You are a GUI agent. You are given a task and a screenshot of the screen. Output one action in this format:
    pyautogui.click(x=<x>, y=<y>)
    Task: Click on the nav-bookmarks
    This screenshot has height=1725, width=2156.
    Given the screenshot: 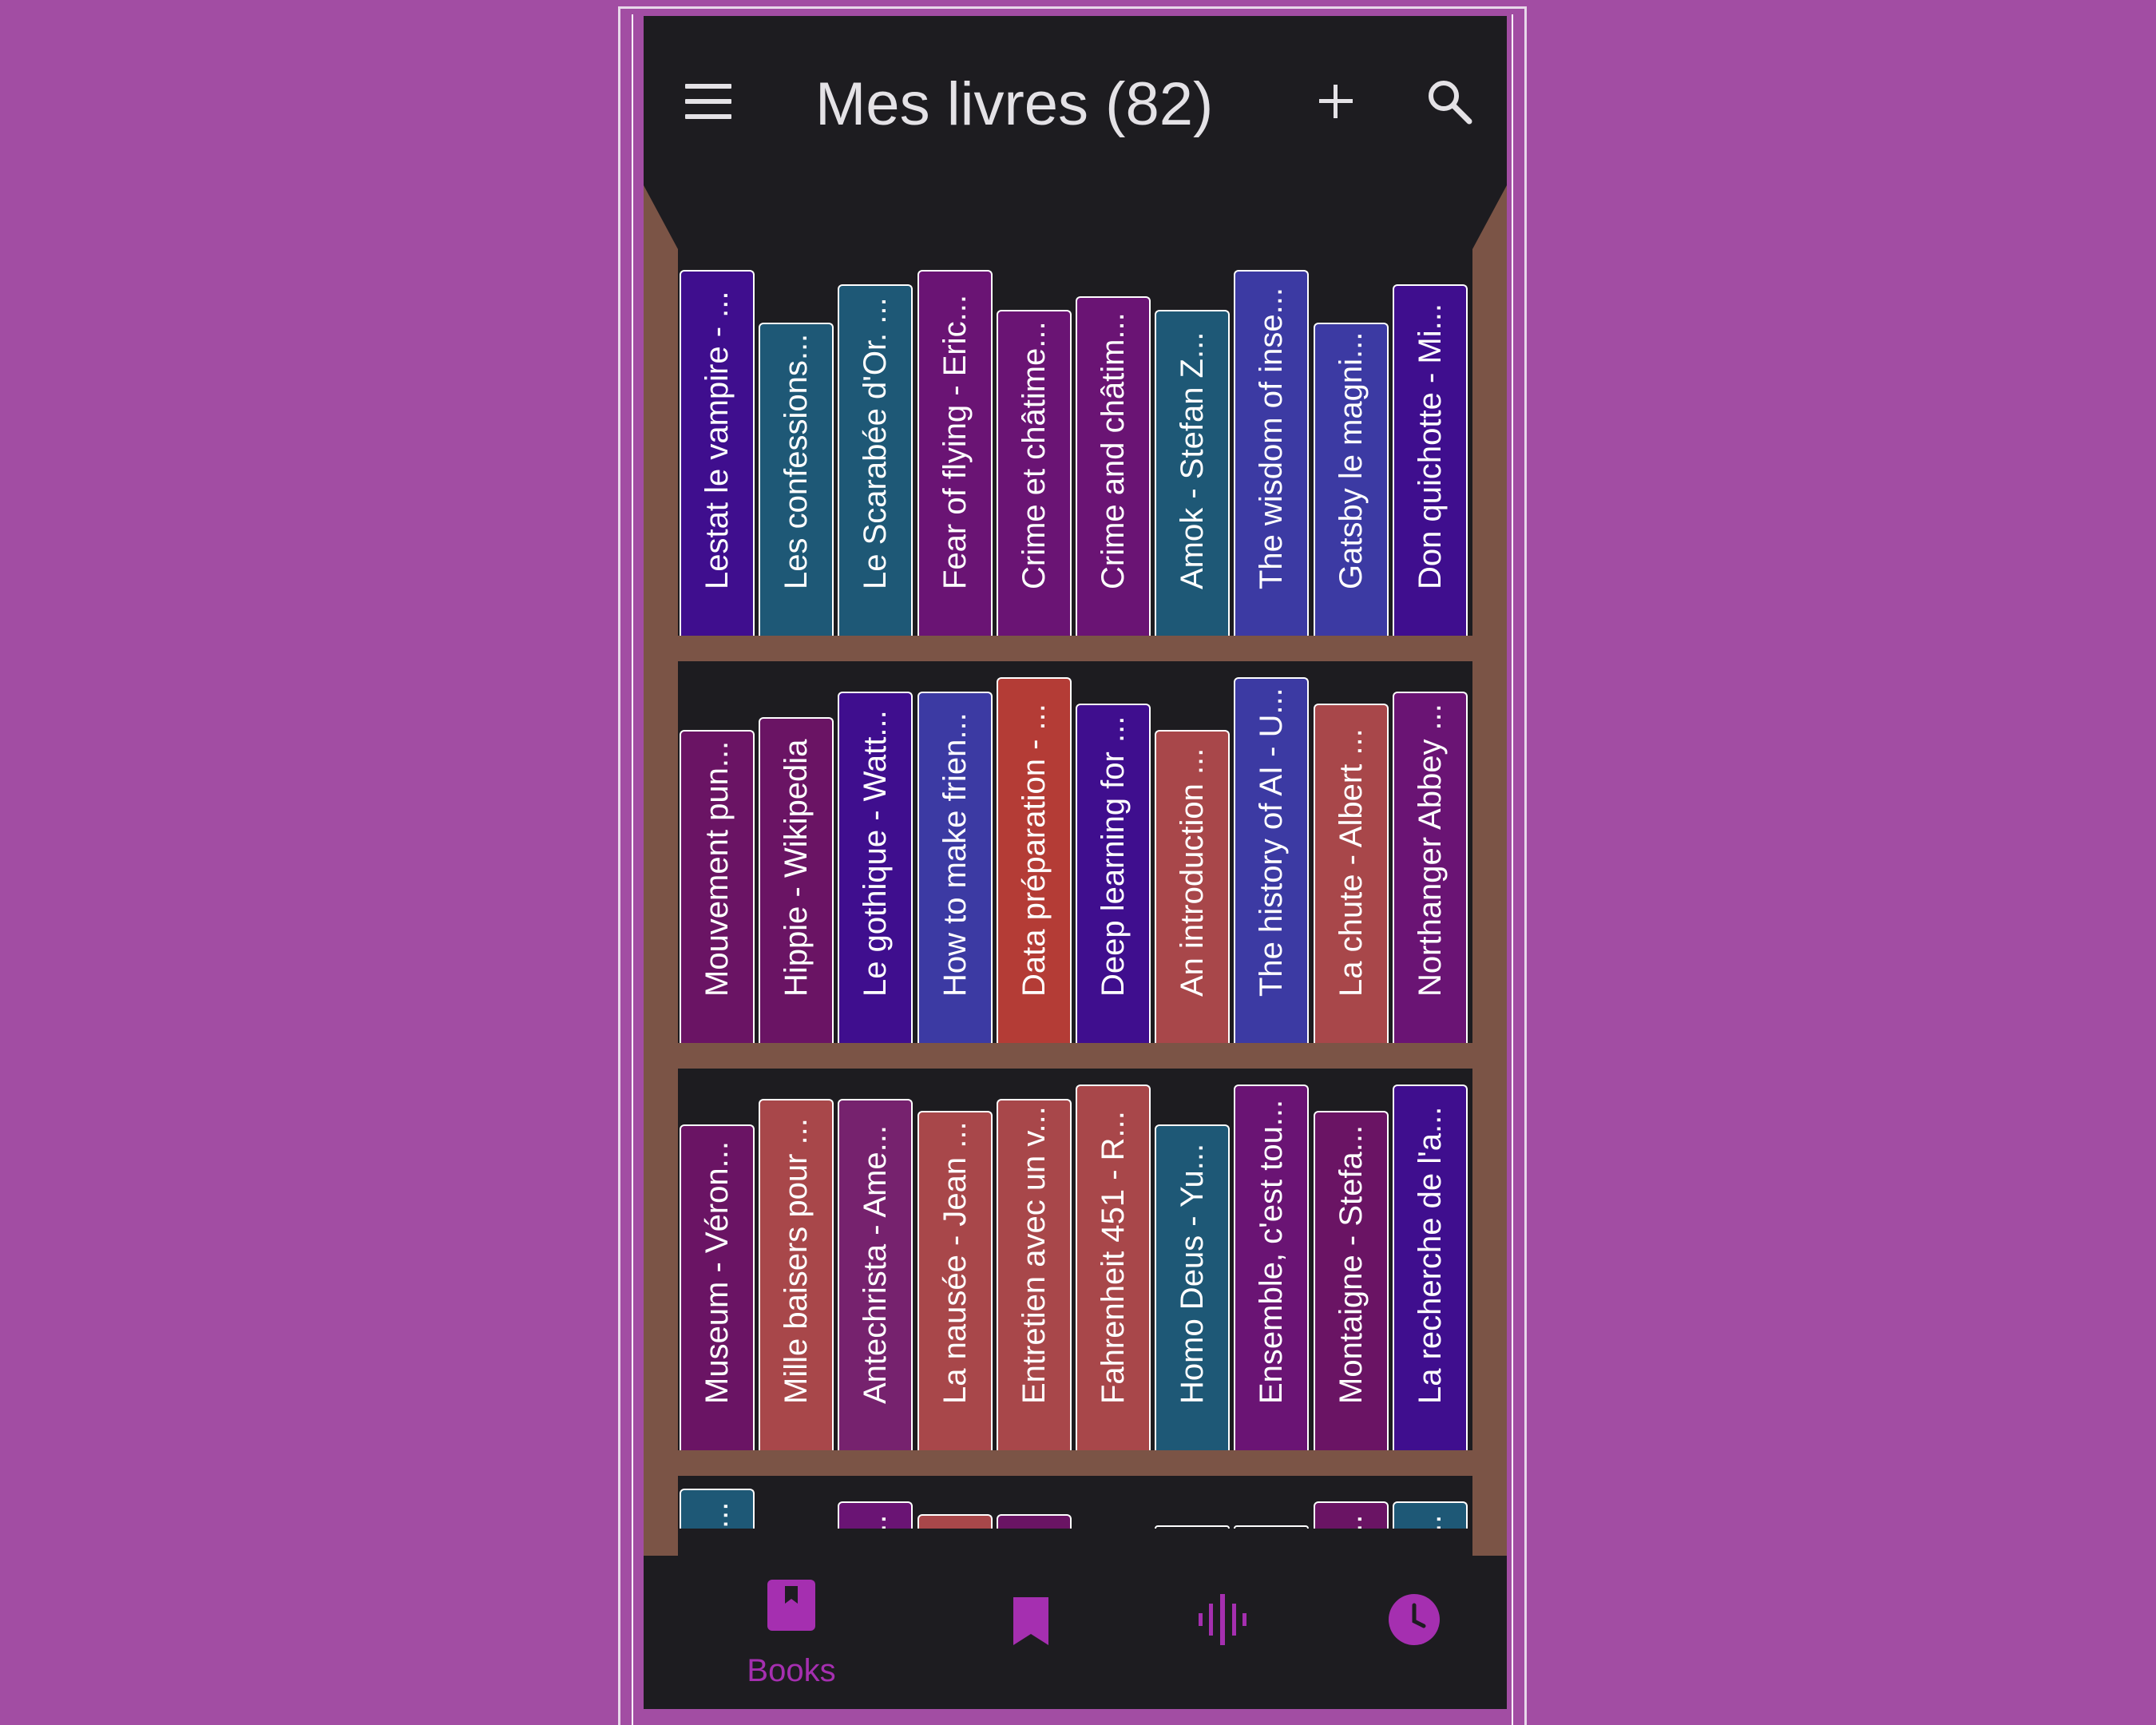 What is the action you would take?
    pyautogui.click(x=1031, y=1633)
    